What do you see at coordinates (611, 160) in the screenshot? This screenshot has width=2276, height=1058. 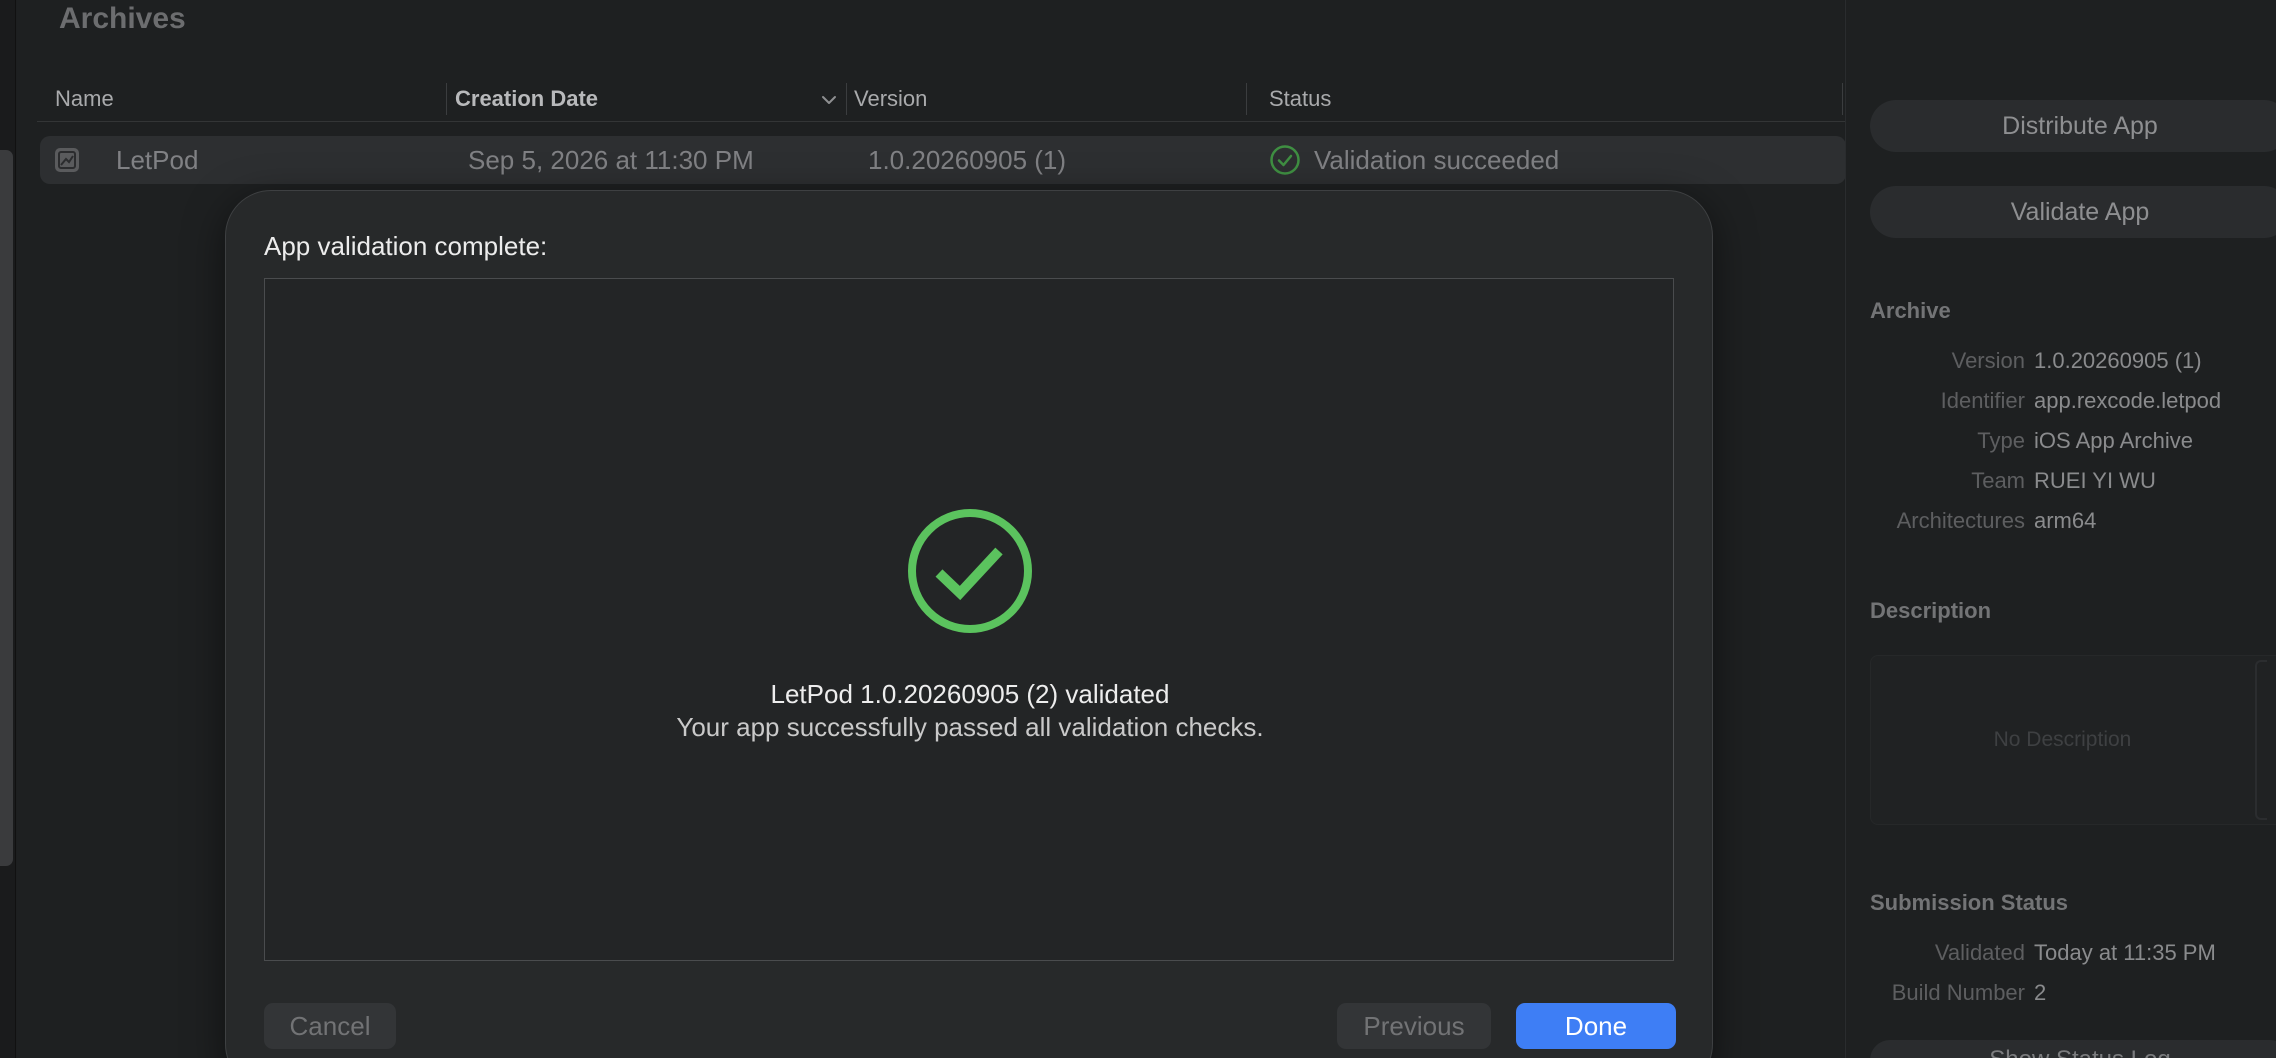 I see `row-creation-date: Sep 5, 2026 at 11:30 PM` at bounding box center [611, 160].